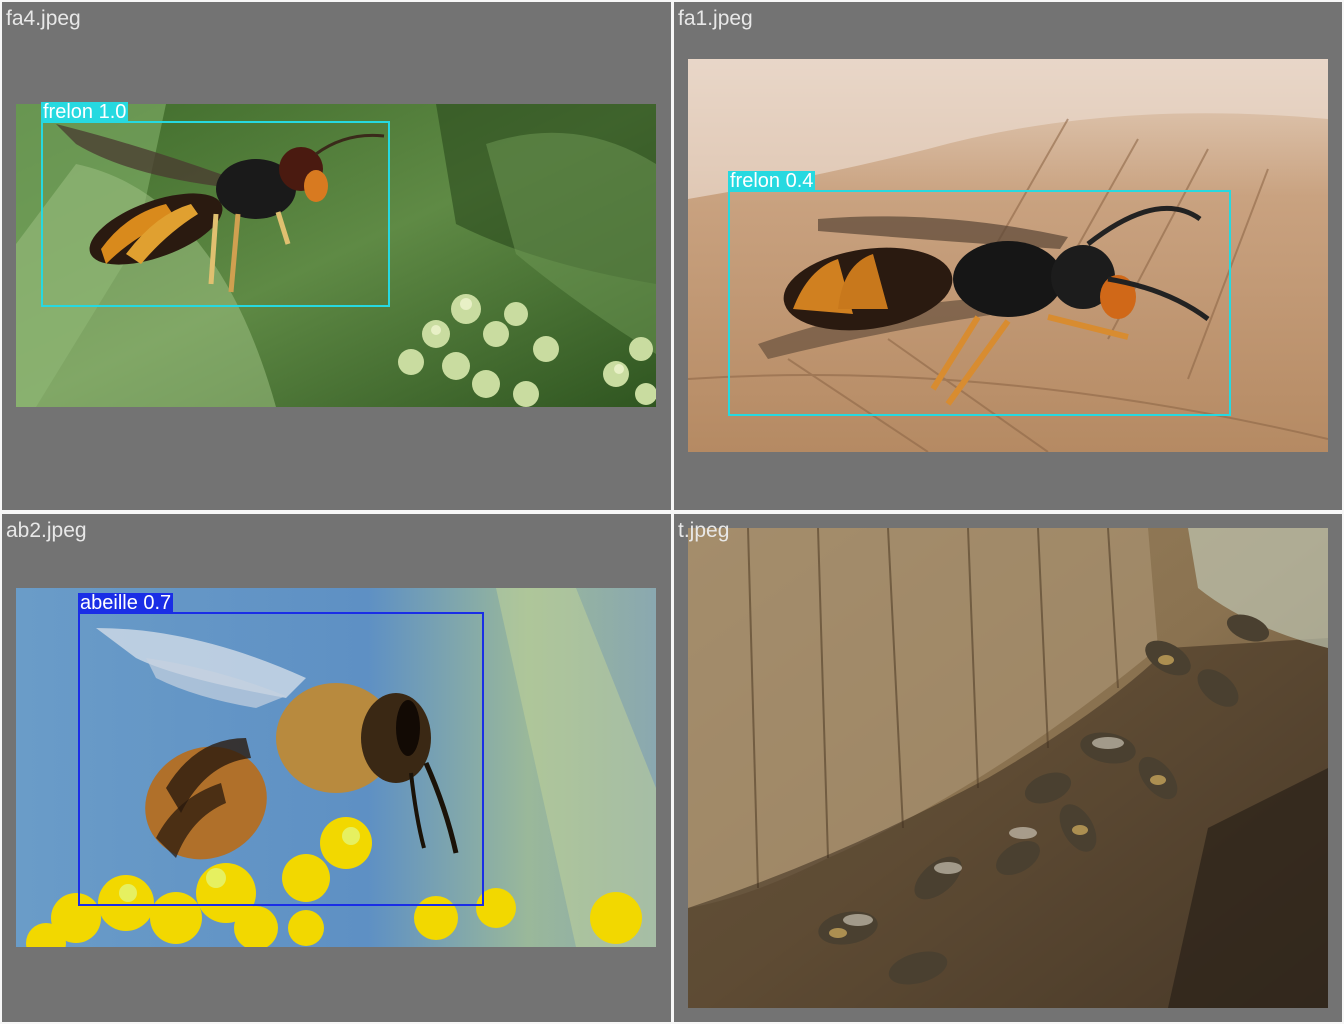  What do you see at coordinates (704, 530) in the screenshot?
I see `panel-title: t.jpeg` at bounding box center [704, 530].